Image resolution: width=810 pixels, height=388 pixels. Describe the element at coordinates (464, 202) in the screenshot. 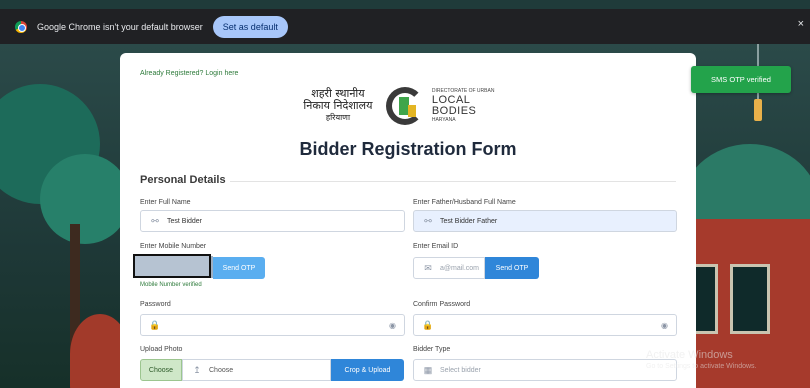

I see `father-name-label: Enter Father/Husband Full Name` at that location.